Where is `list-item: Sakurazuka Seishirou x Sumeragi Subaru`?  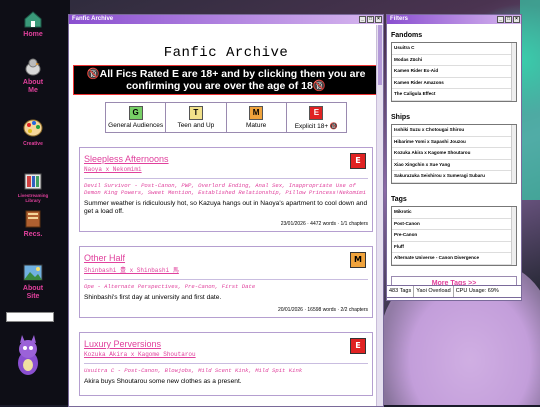 list-item: Sakurazuka Seishirou x Sumeragi Subaru is located at coordinates (454, 177).